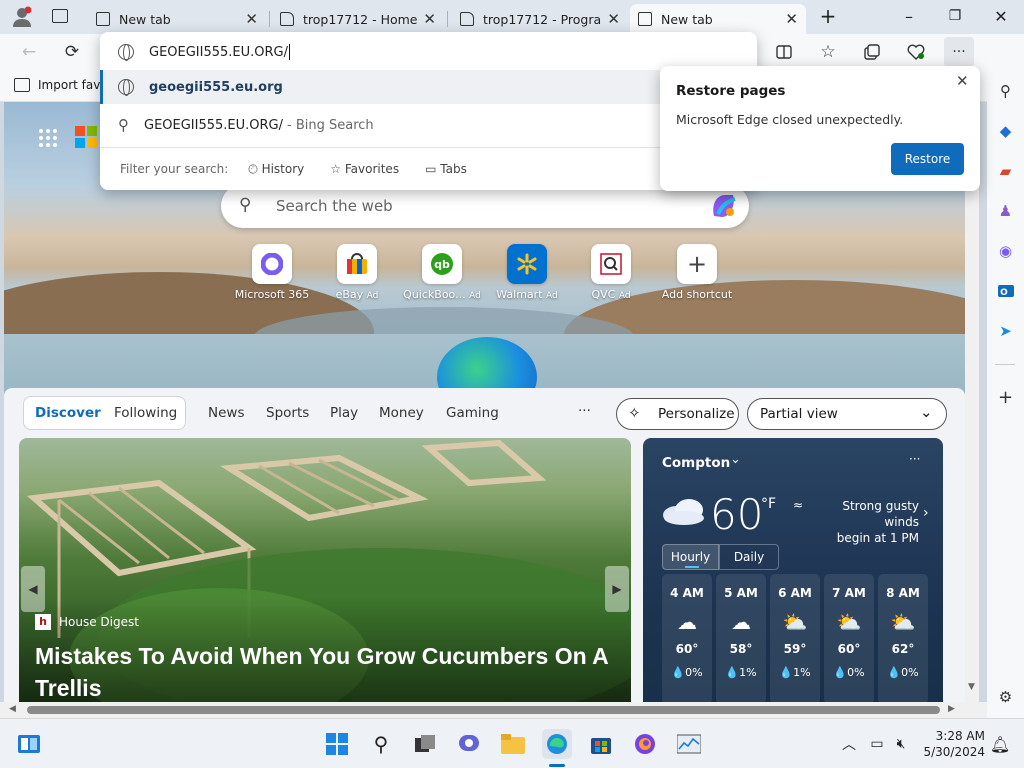  What do you see at coordinates (687, 622) in the screenshot?
I see `partly-cloudy-night-icon: ☁` at bounding box center [687, 622].